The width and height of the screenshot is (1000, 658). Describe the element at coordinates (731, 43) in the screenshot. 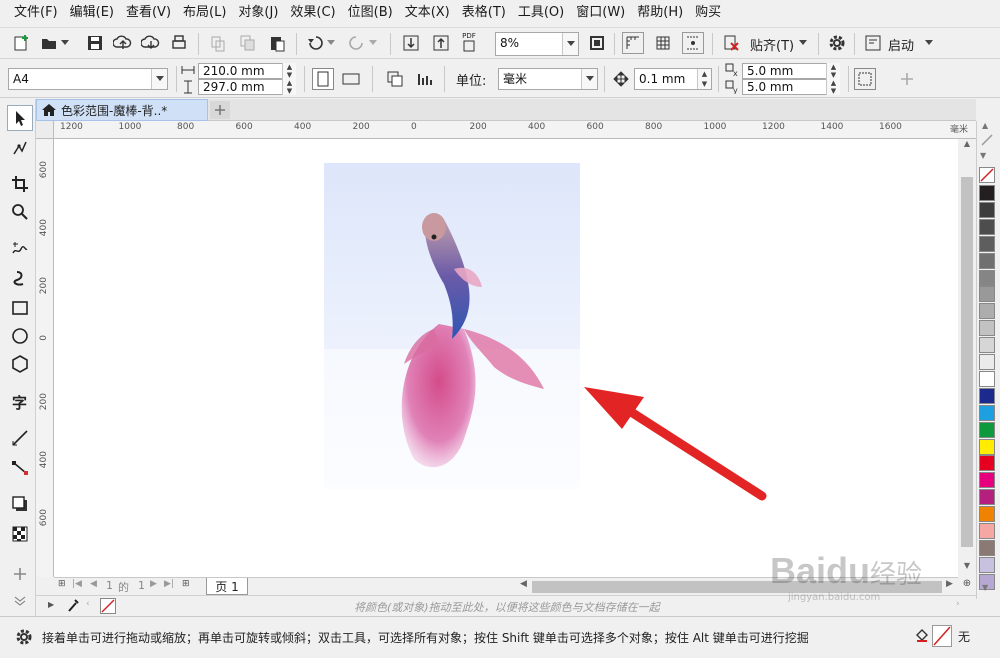

I see `snap-off-icon` at that location.